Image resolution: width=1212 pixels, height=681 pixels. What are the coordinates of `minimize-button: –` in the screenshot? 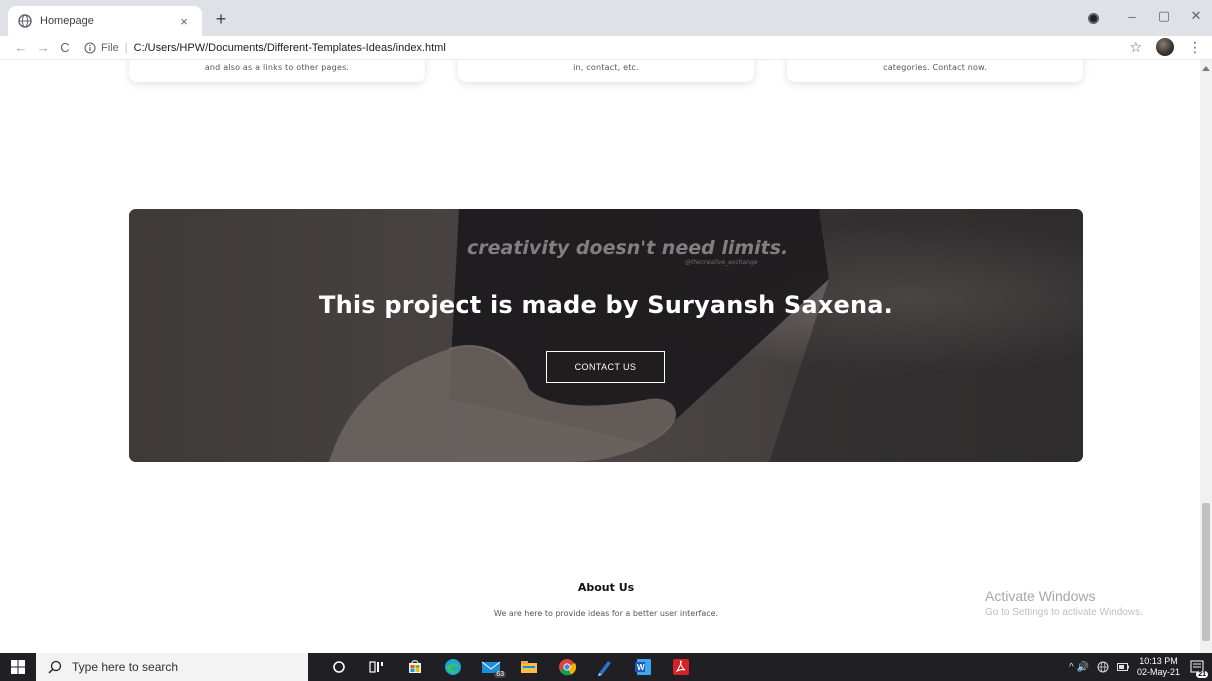 It's located at (1132, 16).